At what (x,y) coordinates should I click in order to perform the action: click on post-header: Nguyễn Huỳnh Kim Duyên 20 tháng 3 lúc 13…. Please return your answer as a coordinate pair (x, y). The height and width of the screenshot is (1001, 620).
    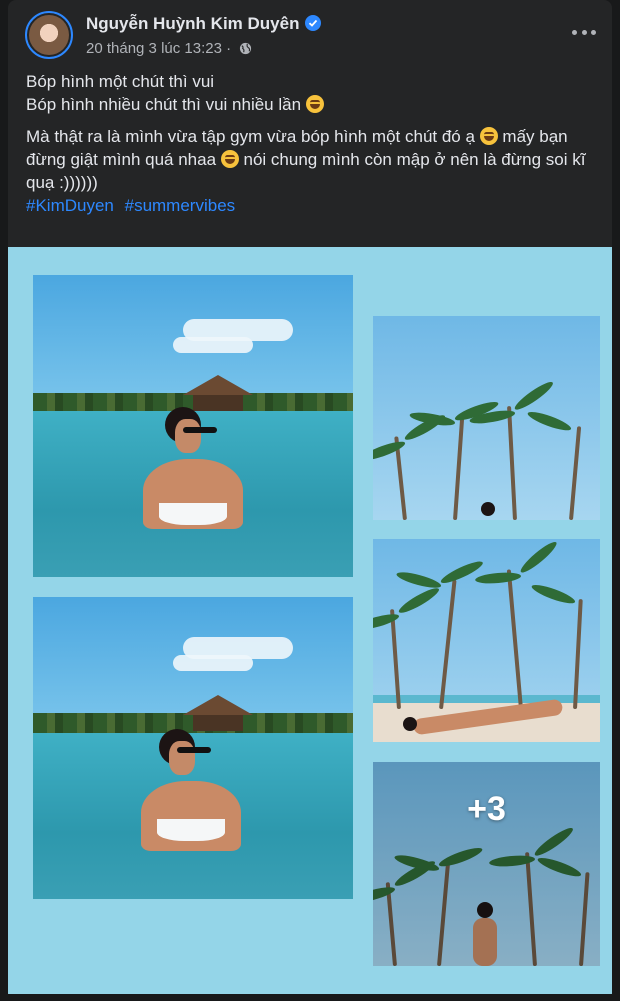
    Looking at the image, I should click on (310, 30).